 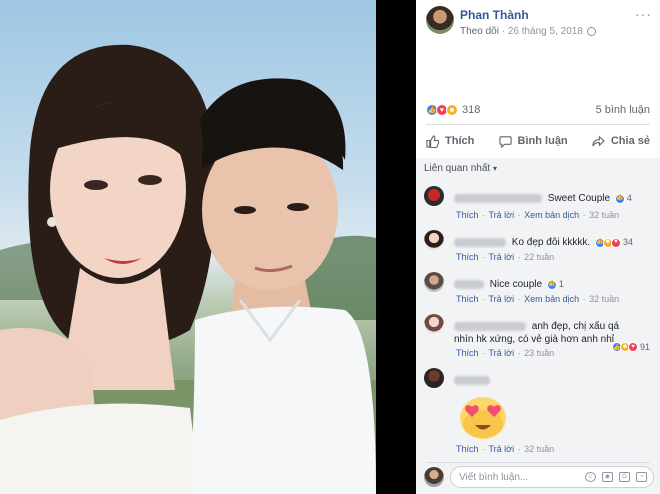 I want to click on comment-text: Ko đẹp đôi kkkkk., so click(x=551, y=243).